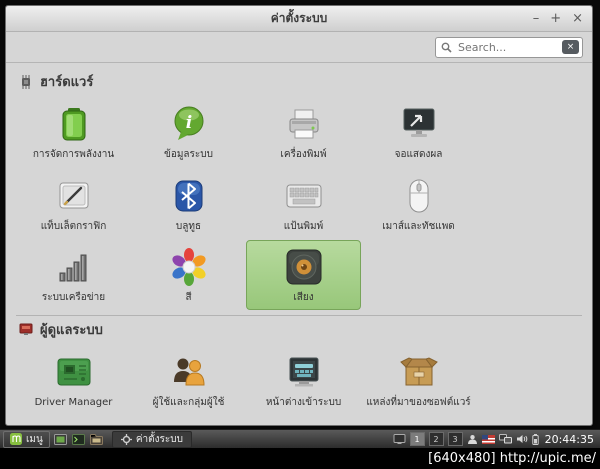 The image size is (600, 469). Describe the element at coordinates (74, 196) in the screenshot. I see `graphics-tablet-icon` at that location.